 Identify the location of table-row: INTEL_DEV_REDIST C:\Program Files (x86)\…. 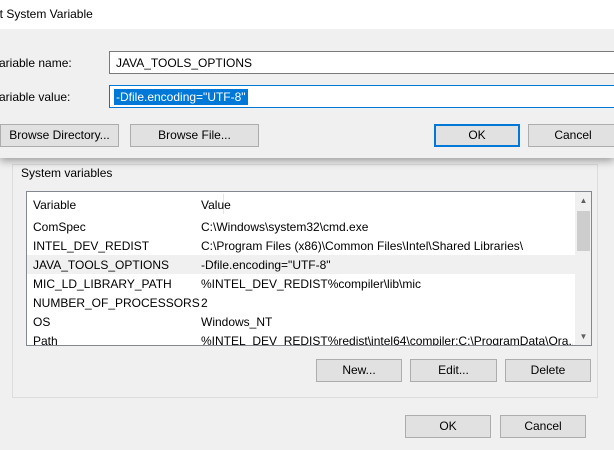
(301, 245).